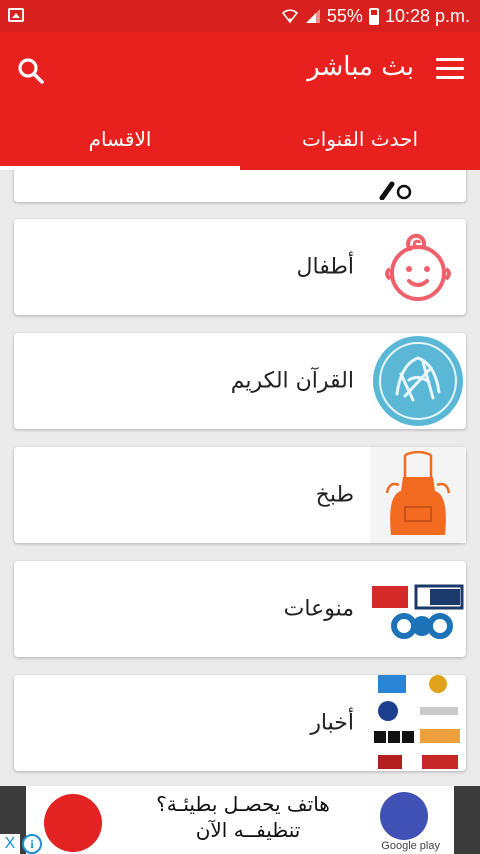 The image size is (480, 854). I want to click on cleaner-app-icon, so click(404, 816).